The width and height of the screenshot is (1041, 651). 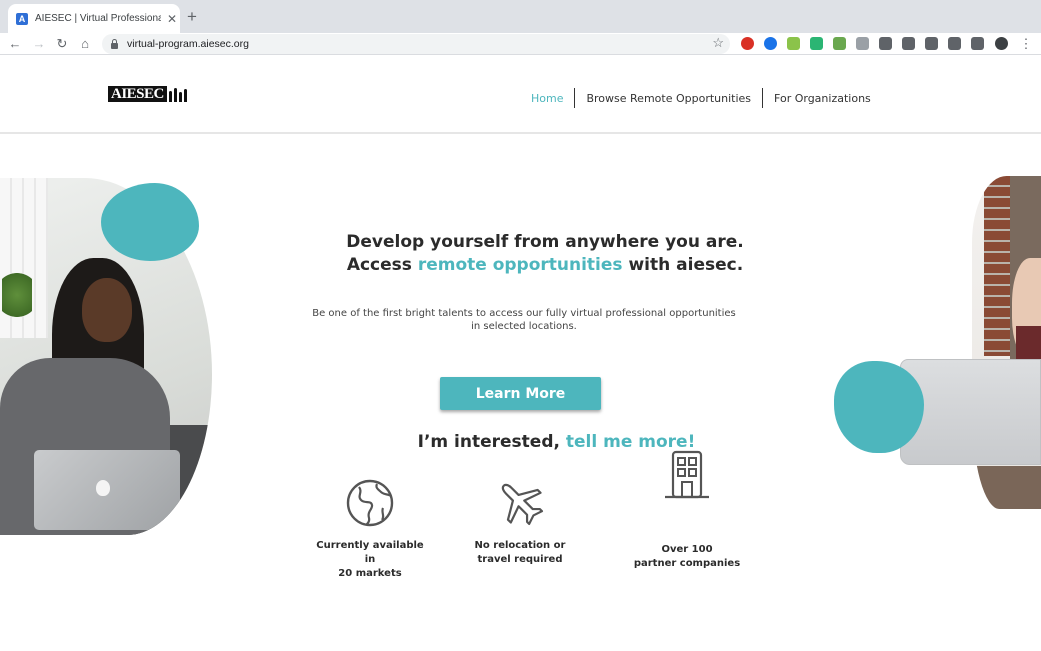 I want to click on airplane-icon, so click(x=522, y=504).